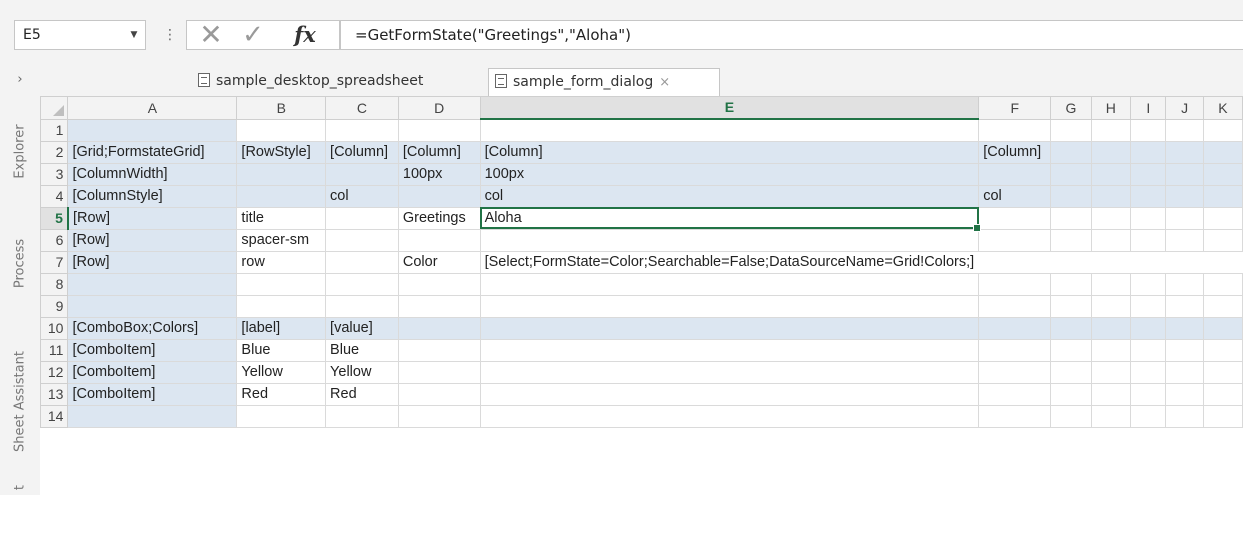  What do you see at coordinates (1222, 284) in the screenshot?
I see `cell-k8` at bounding box center [1222, 284].